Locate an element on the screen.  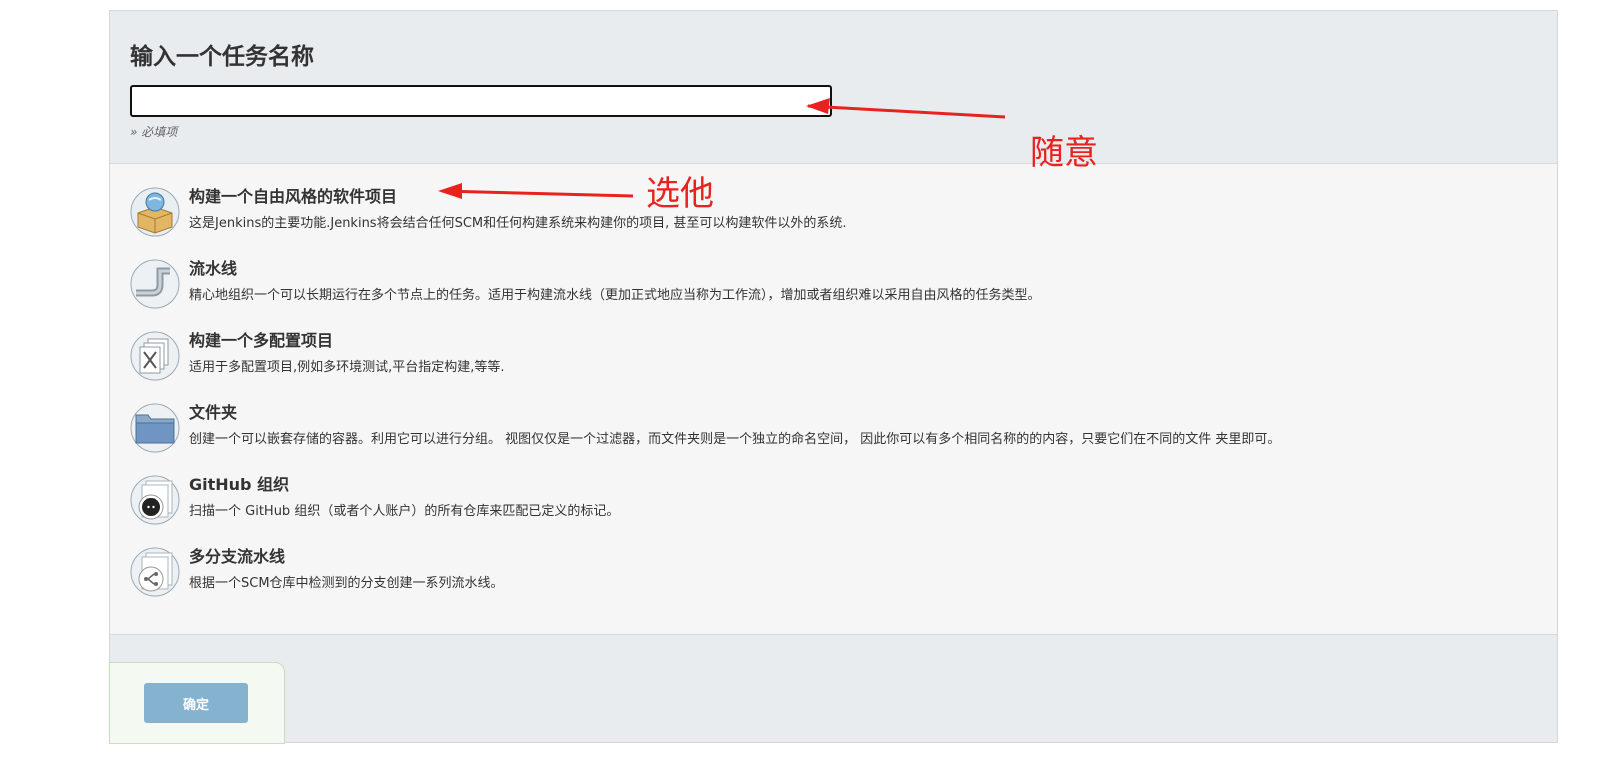
arrow-to-name-input is located at coordinates (906, 111).